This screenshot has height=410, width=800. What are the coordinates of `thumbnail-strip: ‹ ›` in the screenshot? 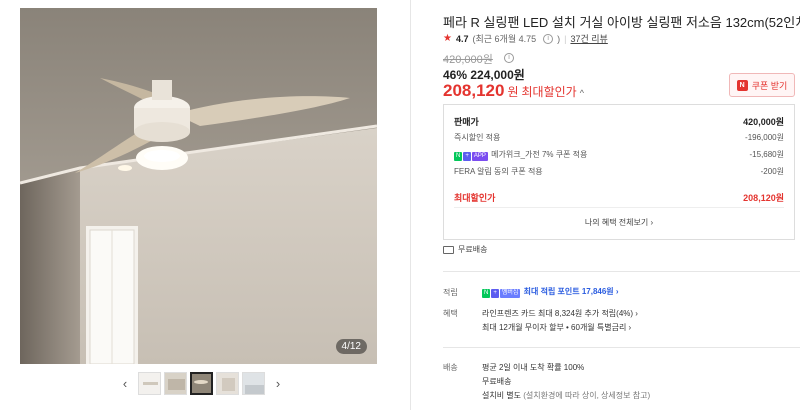 It's located at (201, 383).